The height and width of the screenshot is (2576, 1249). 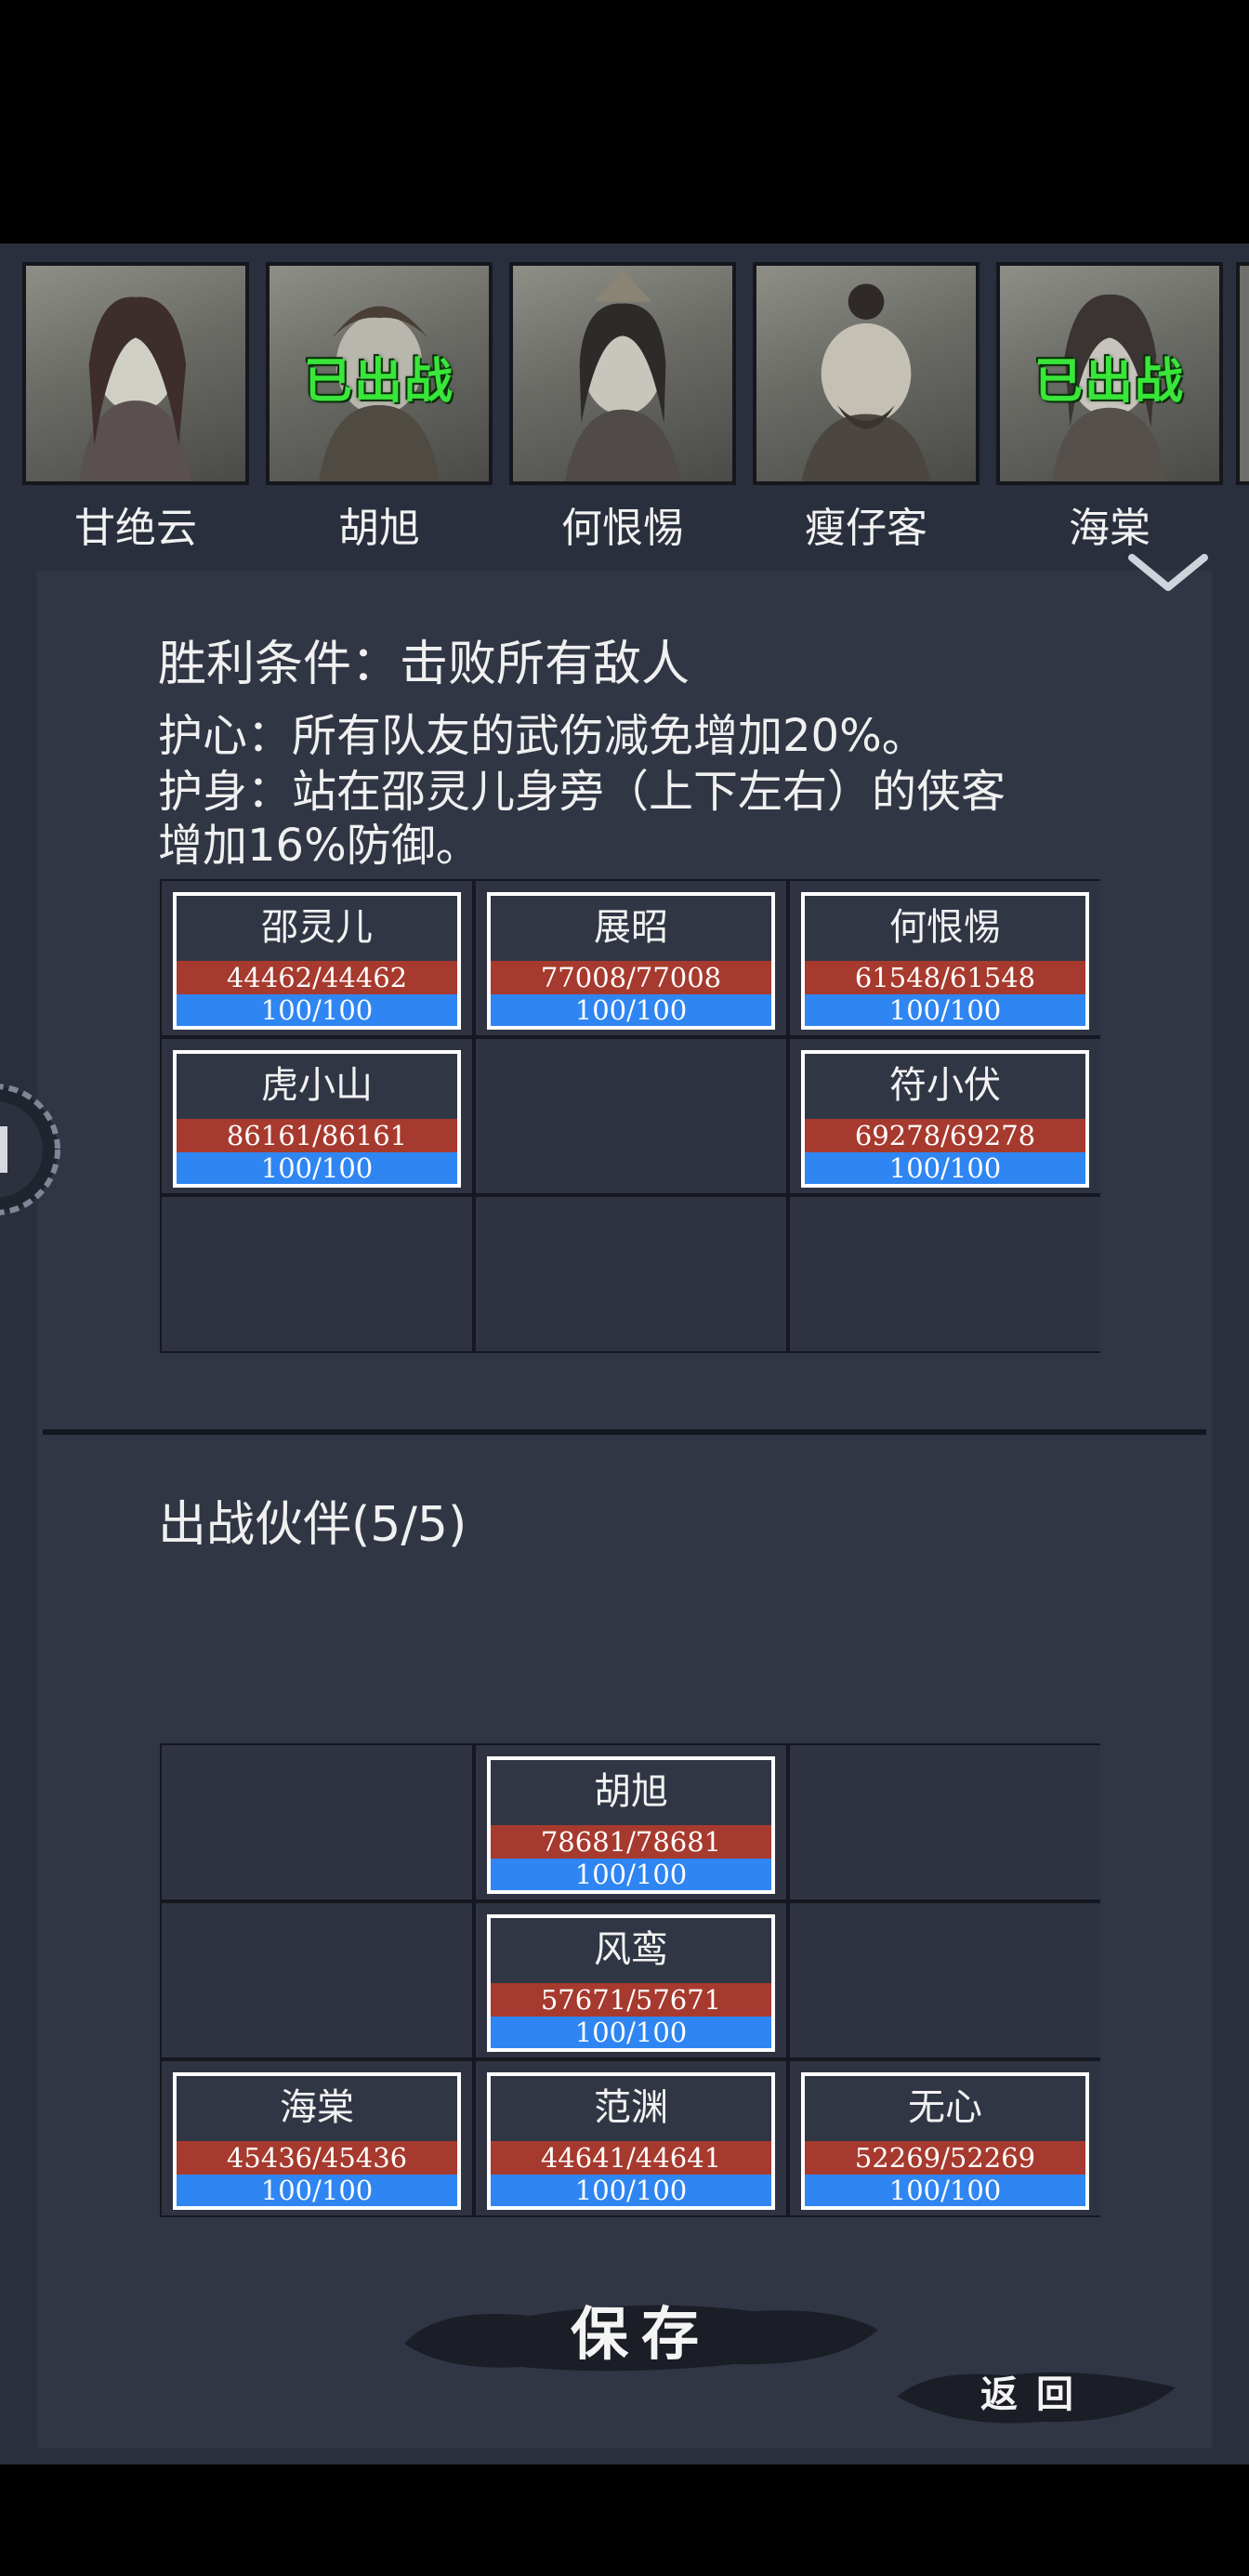 I want to click on unit-card: 何恨惕 61548/61548 100/100, so click(x=945, y=961).